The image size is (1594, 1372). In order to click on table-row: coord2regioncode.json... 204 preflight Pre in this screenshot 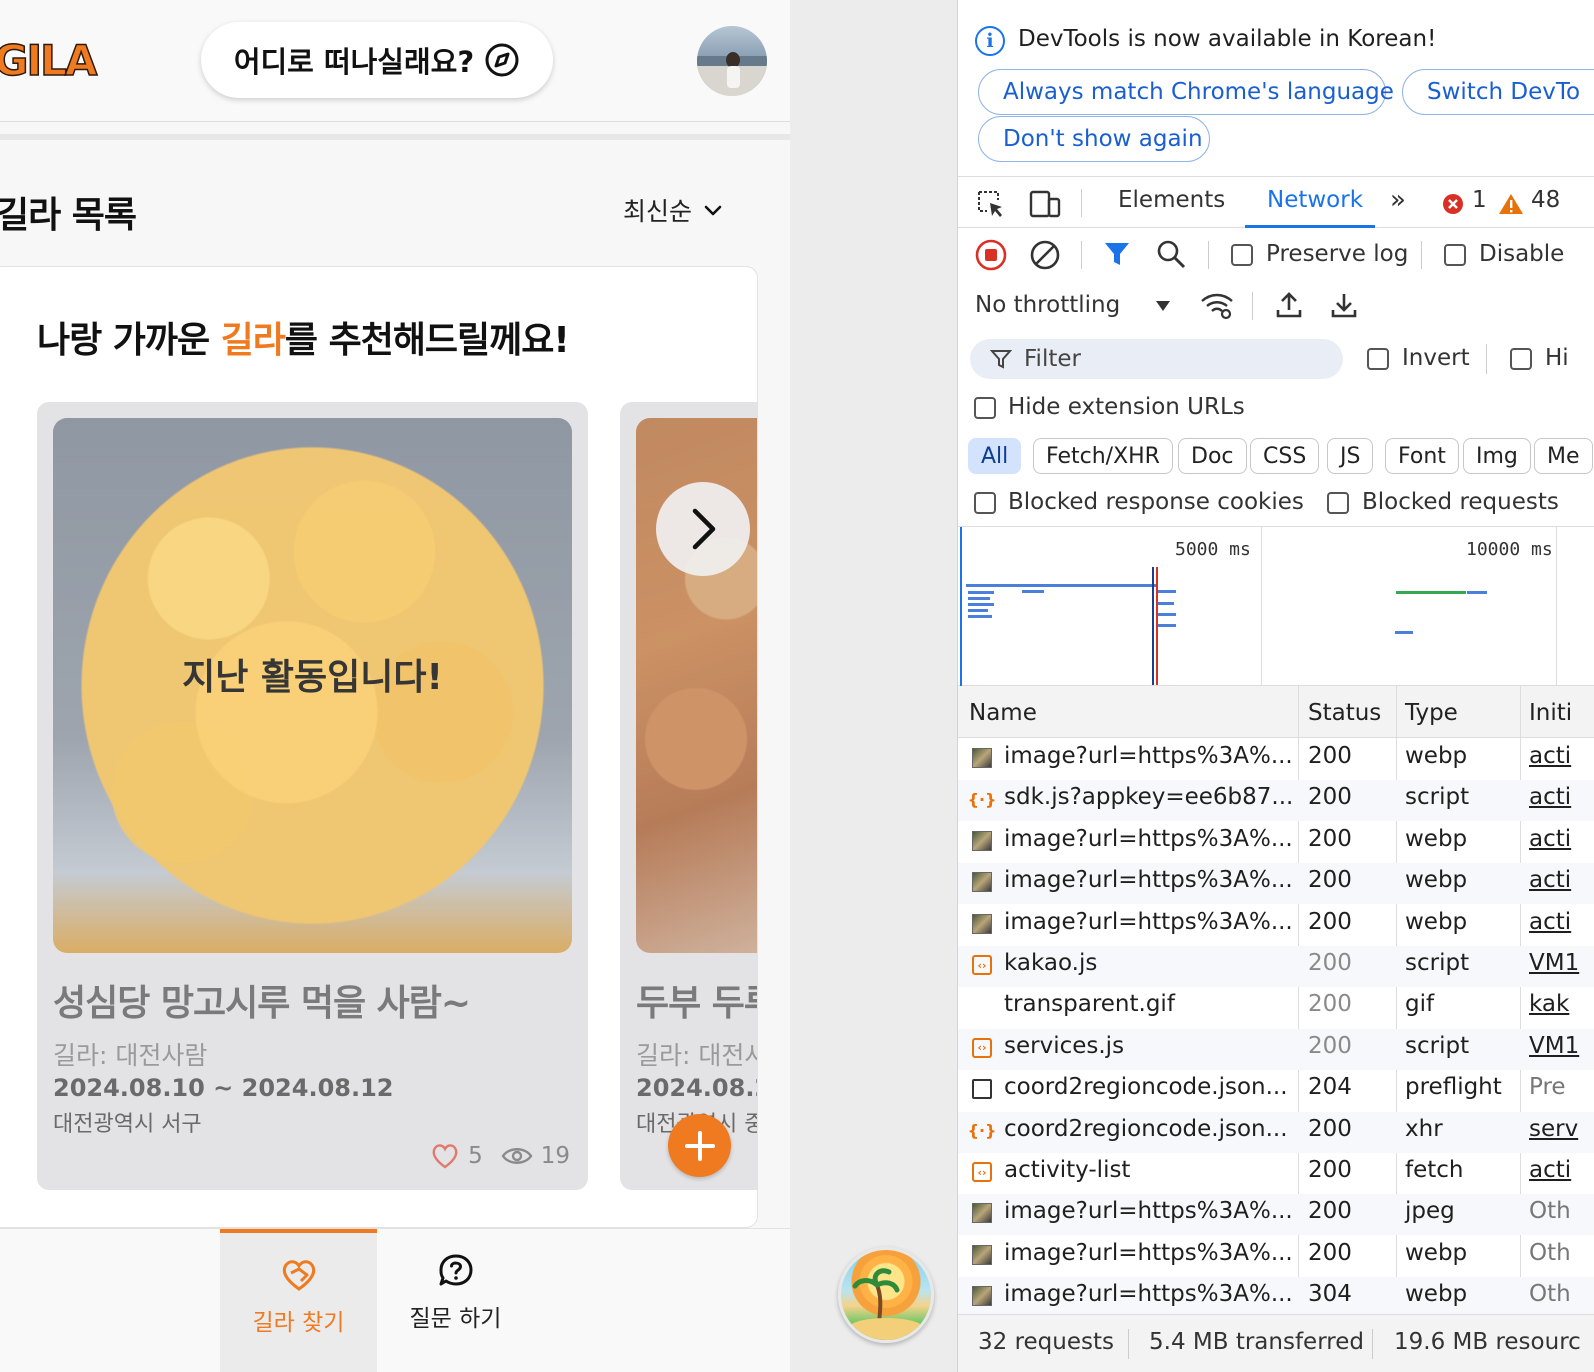, I will do `click(1276, 1090)`.